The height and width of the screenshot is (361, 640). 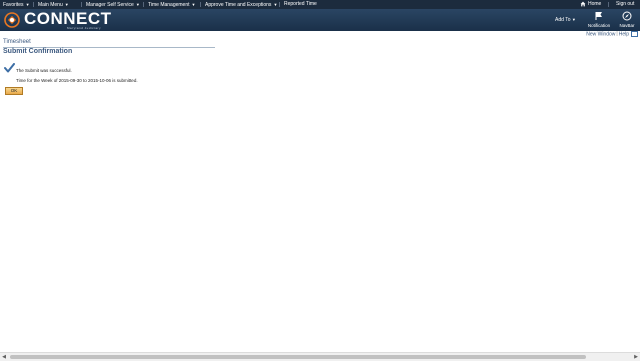 What do you see at coordinates (627, 16) in the screenshot?
I see `compass-icon` at bounding box center [627, 16].